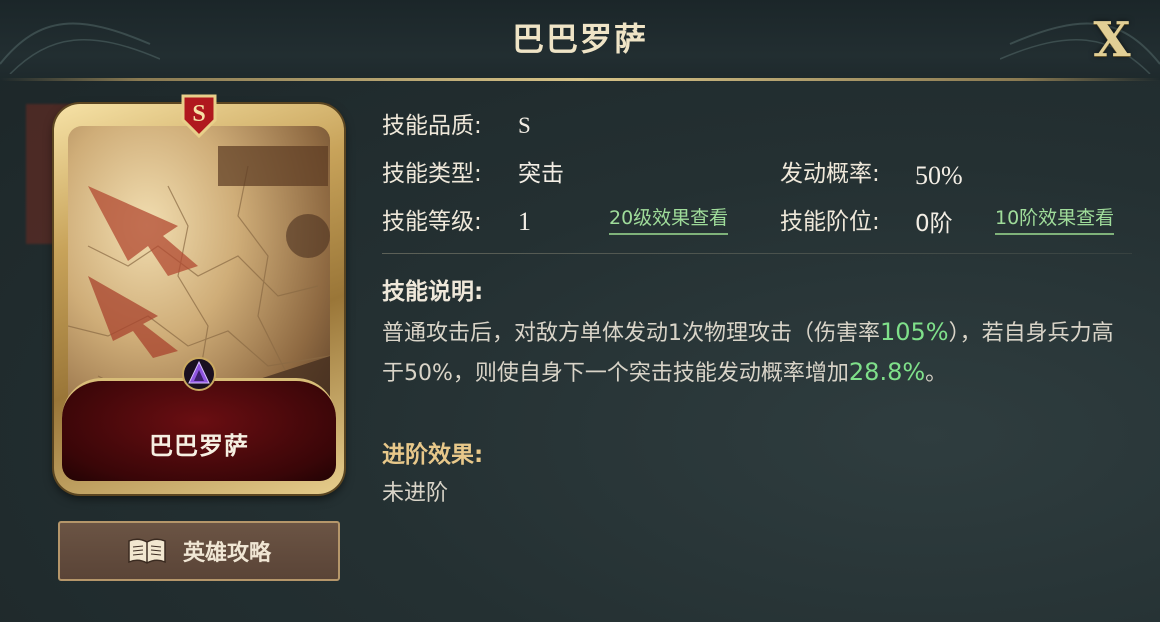 The image size is (1160, 622). Describe the element at coordinates (936, 373) in the screenshot. I see `description-text-3: 。` at that location.